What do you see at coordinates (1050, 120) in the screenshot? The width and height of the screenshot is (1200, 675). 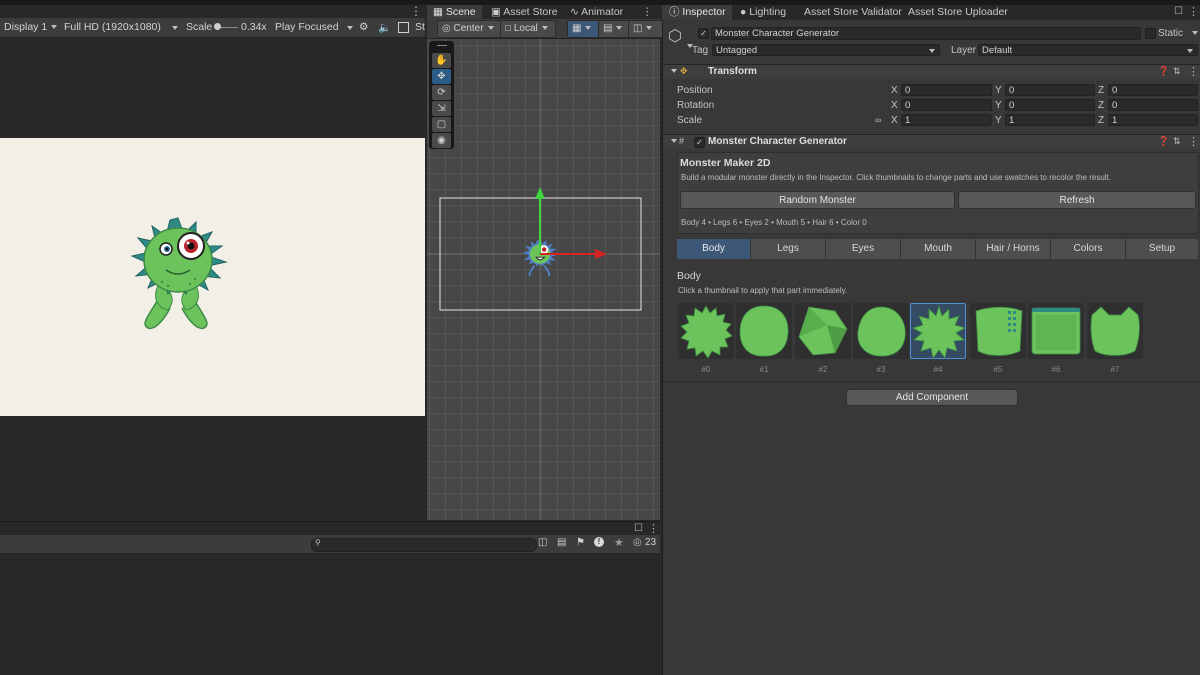 I see `scale-y-field: 1` at bounding box center [1050, 120].